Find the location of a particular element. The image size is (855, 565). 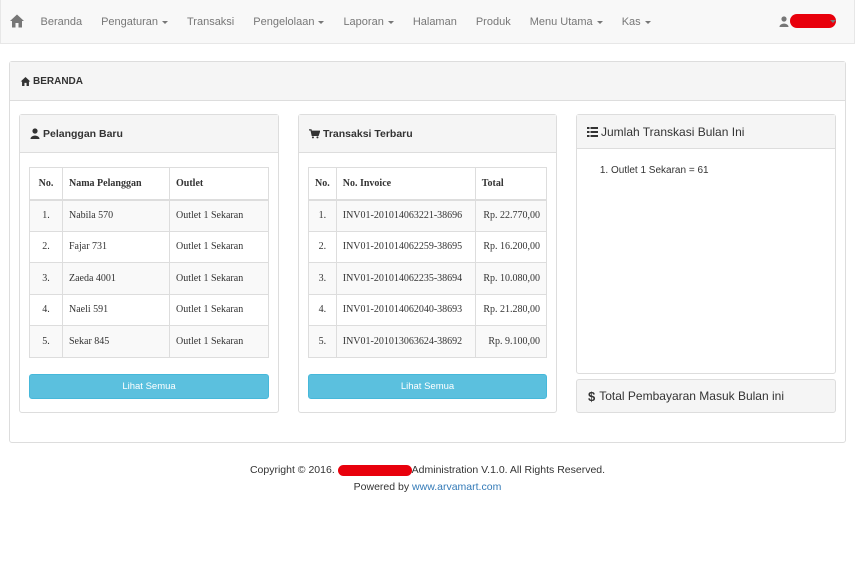

nav-item-label: Beranda is located at coordinates (61, 22).